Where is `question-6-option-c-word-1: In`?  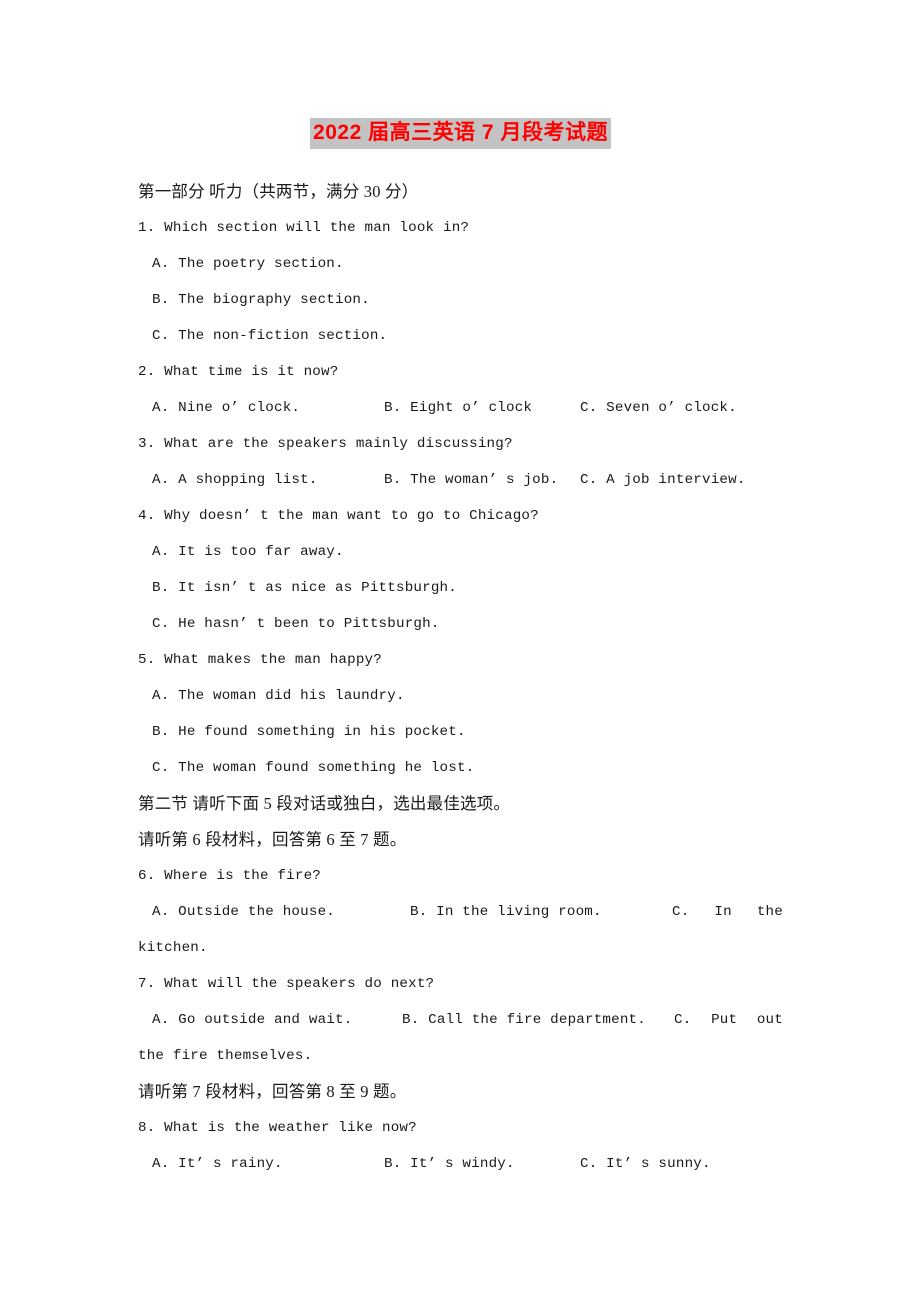 question-6-option-c-word-1: In is located at coordinates (723, 912).